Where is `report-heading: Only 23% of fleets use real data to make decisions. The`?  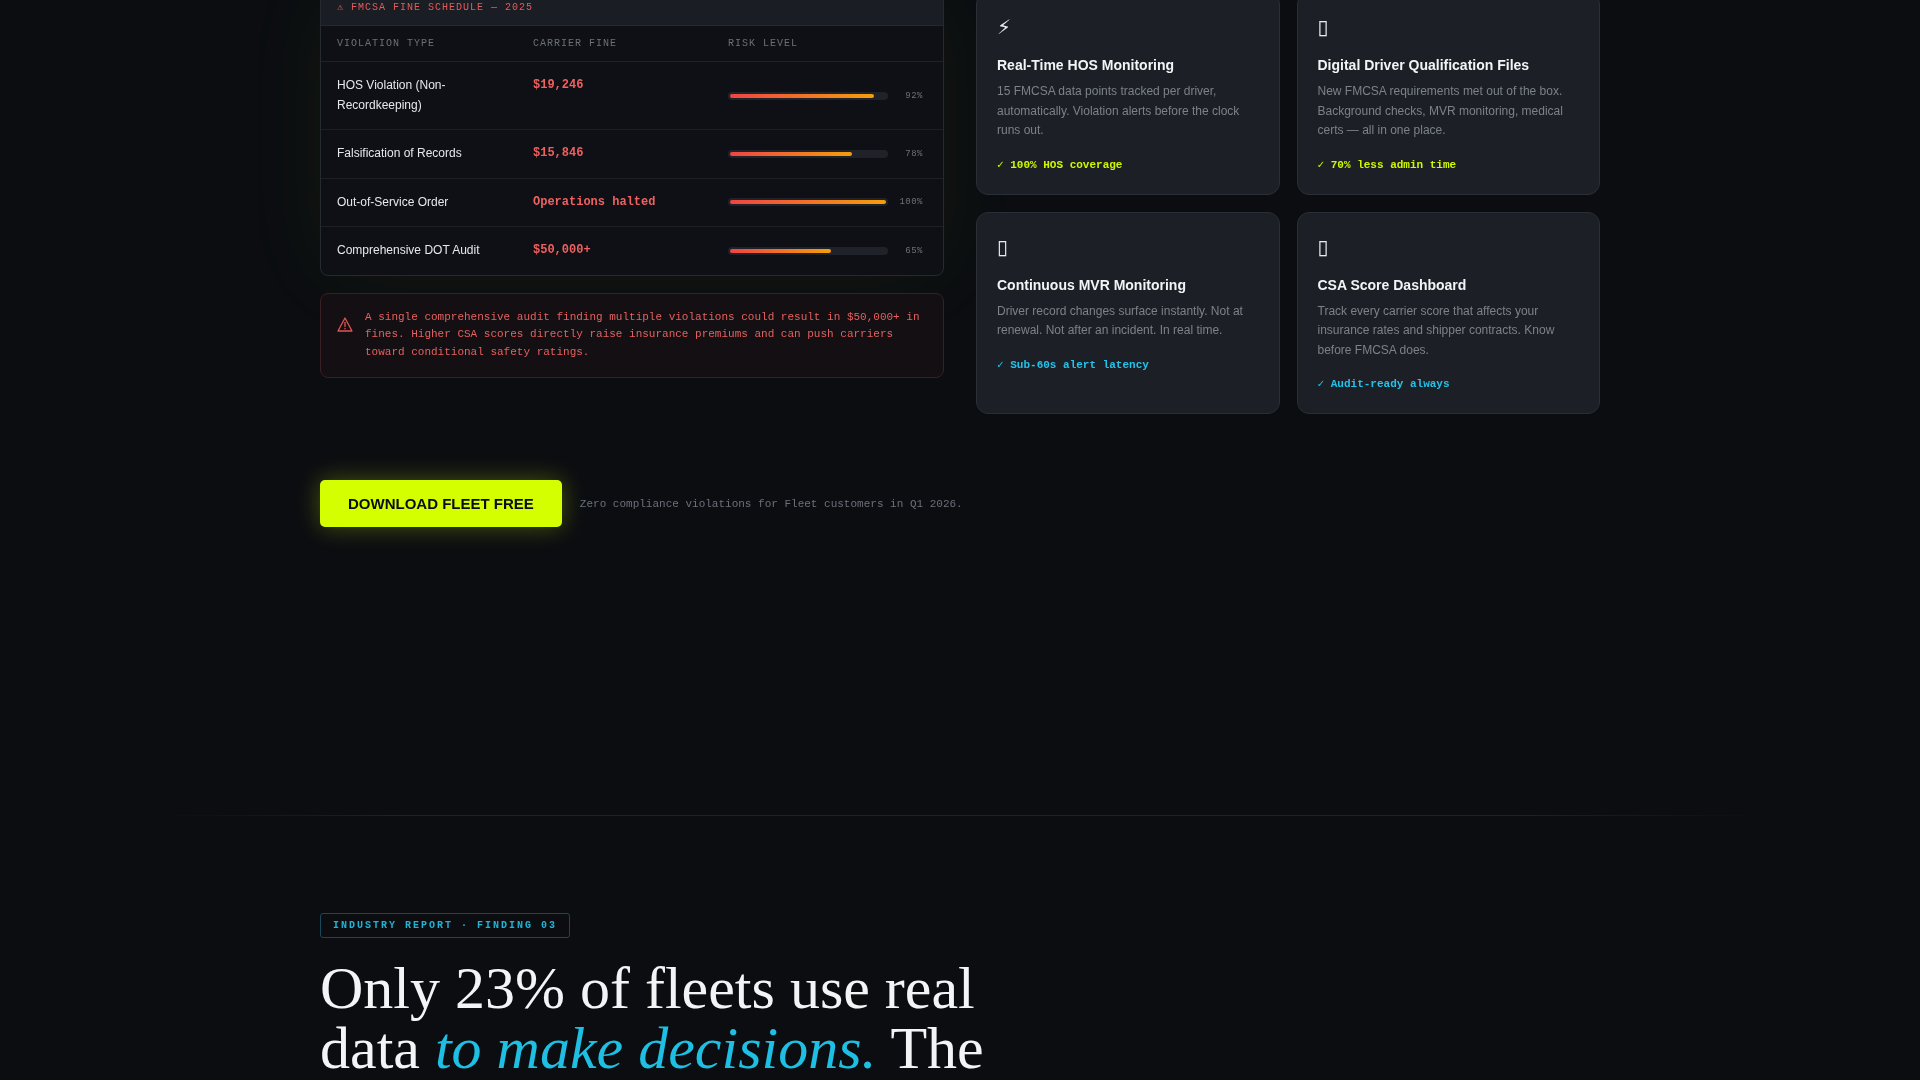 report-heading: Only 23% of fleets use real data to make decisions. The is located at coordinates (652, 1018).